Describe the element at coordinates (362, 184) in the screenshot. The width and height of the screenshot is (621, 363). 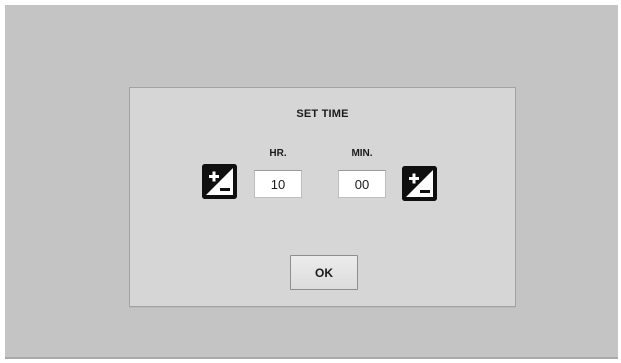
I see `minute-input` at that location.